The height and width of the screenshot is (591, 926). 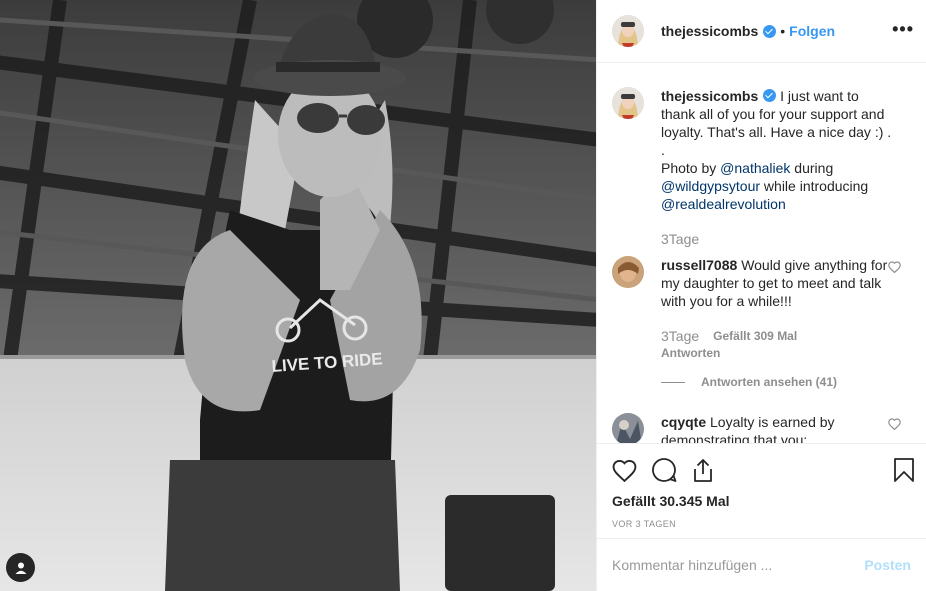 I want to click on reply-button: Antworten, so click(x=778, y=353).